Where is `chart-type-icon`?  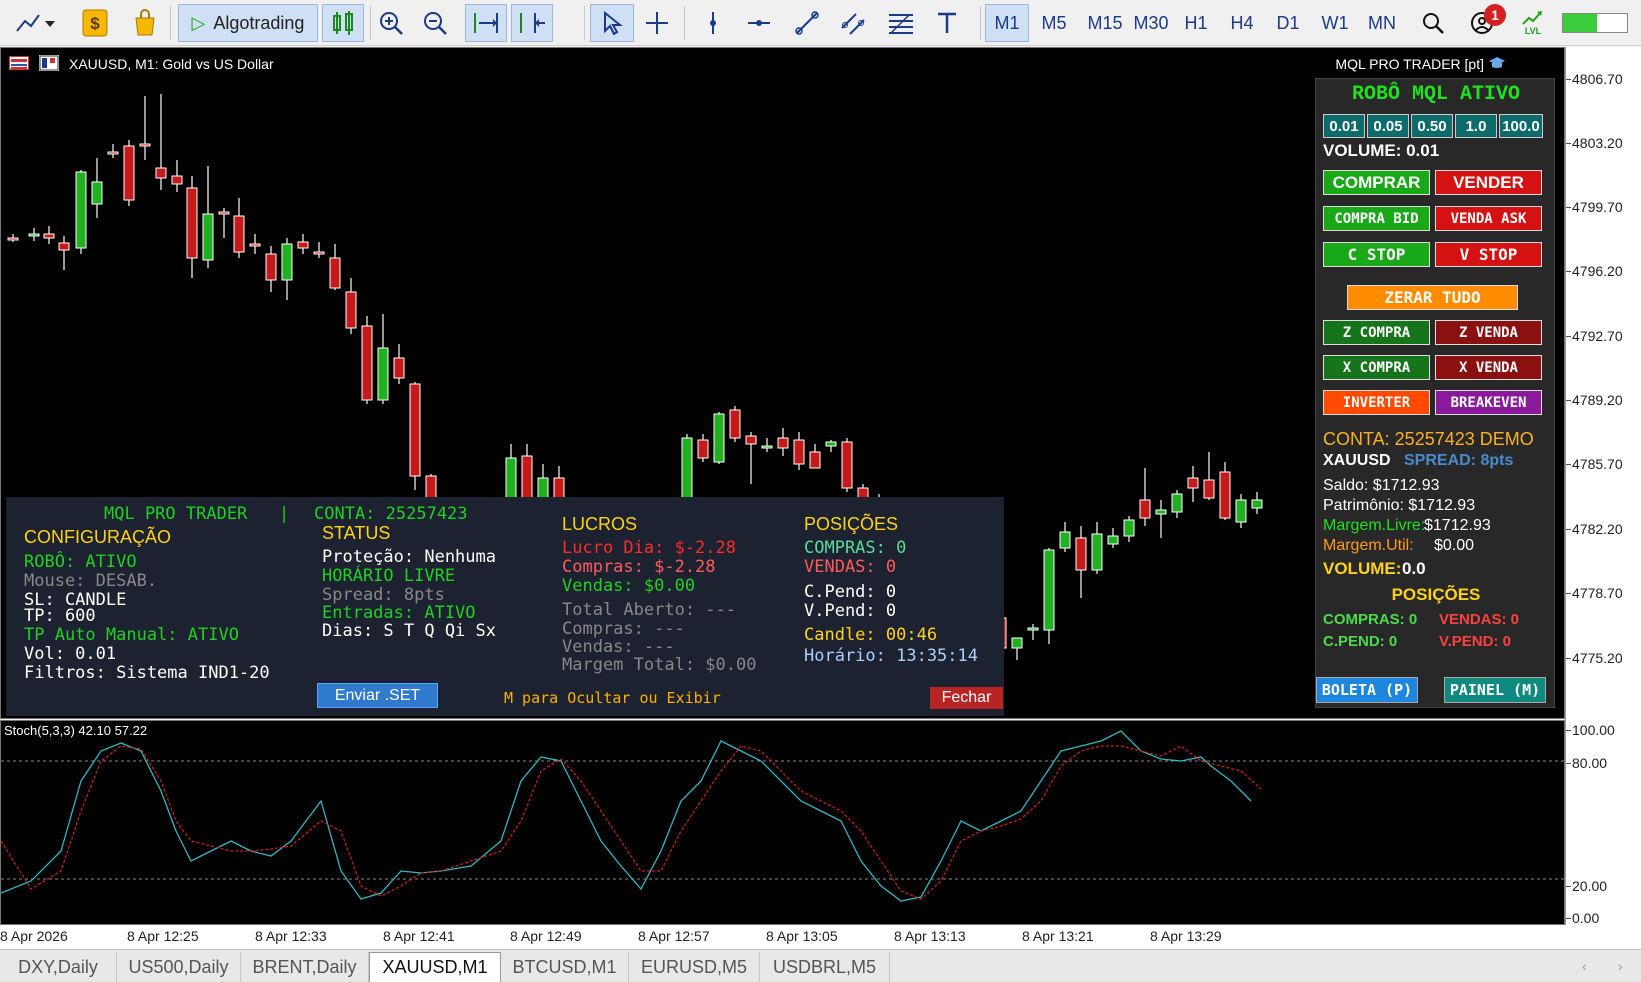
chart-type-icon is located at coordinates (37, 23).